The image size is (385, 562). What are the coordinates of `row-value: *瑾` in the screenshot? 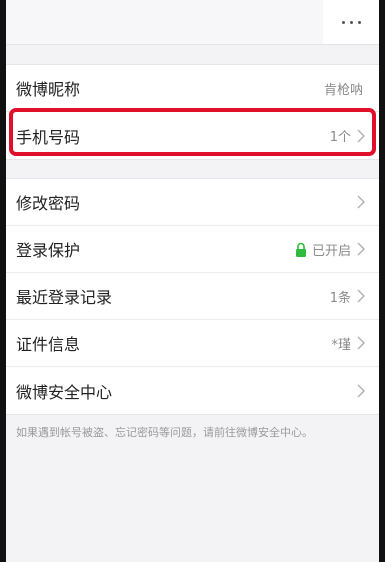 It's located at (341, 345).